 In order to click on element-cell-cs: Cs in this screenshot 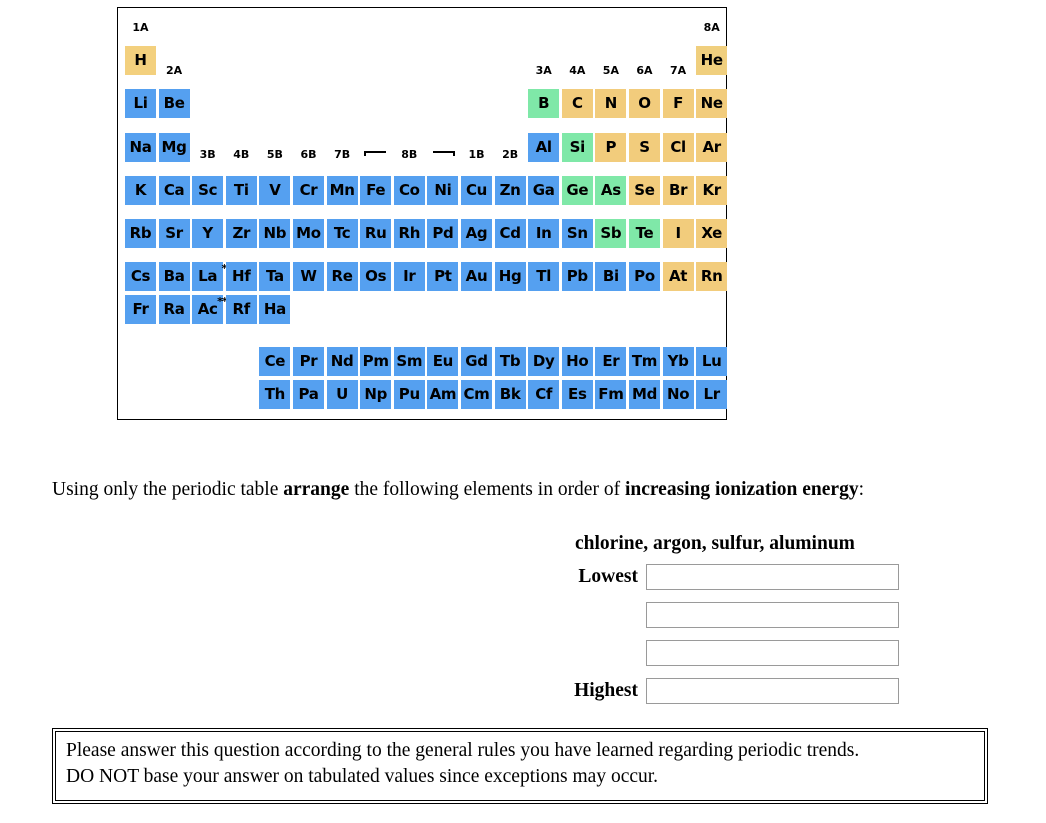, I will do `click(140, 276)`.